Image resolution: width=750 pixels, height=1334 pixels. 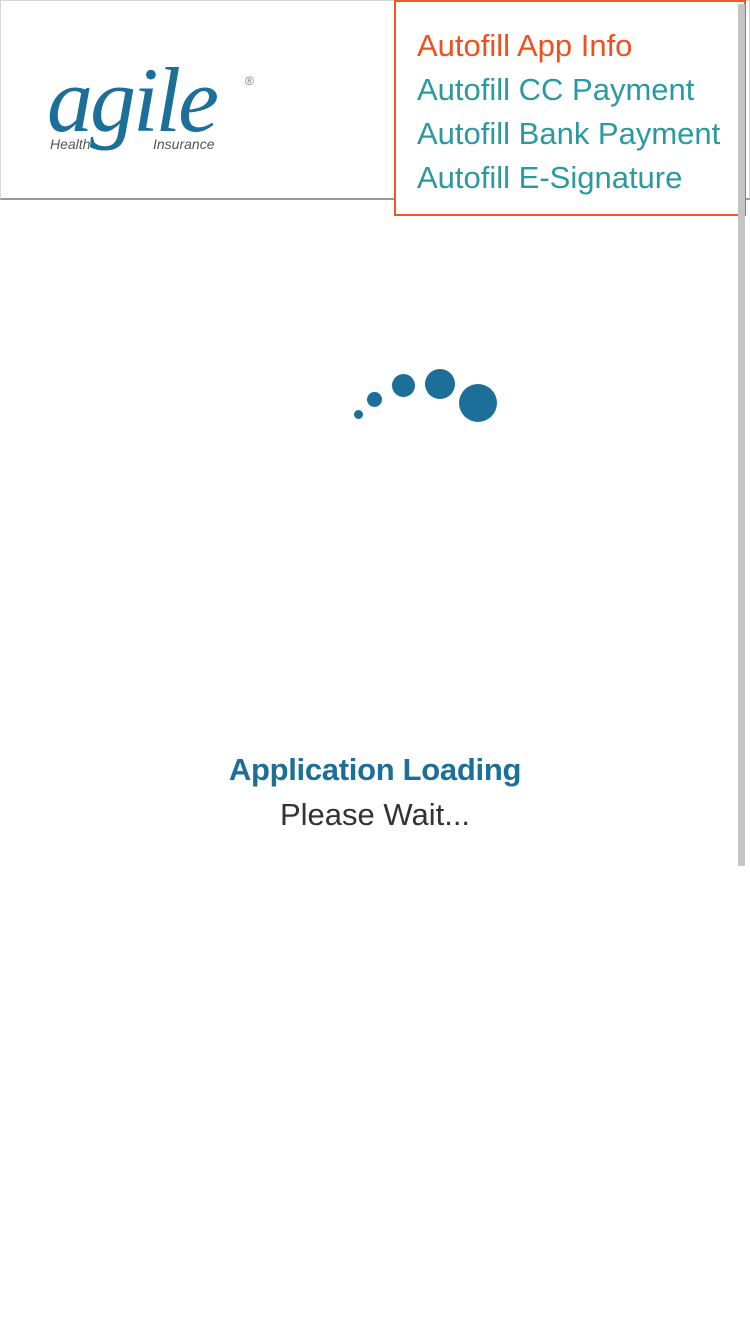 I want to click on svg-text: Insurance, so click(x=184, y=144).